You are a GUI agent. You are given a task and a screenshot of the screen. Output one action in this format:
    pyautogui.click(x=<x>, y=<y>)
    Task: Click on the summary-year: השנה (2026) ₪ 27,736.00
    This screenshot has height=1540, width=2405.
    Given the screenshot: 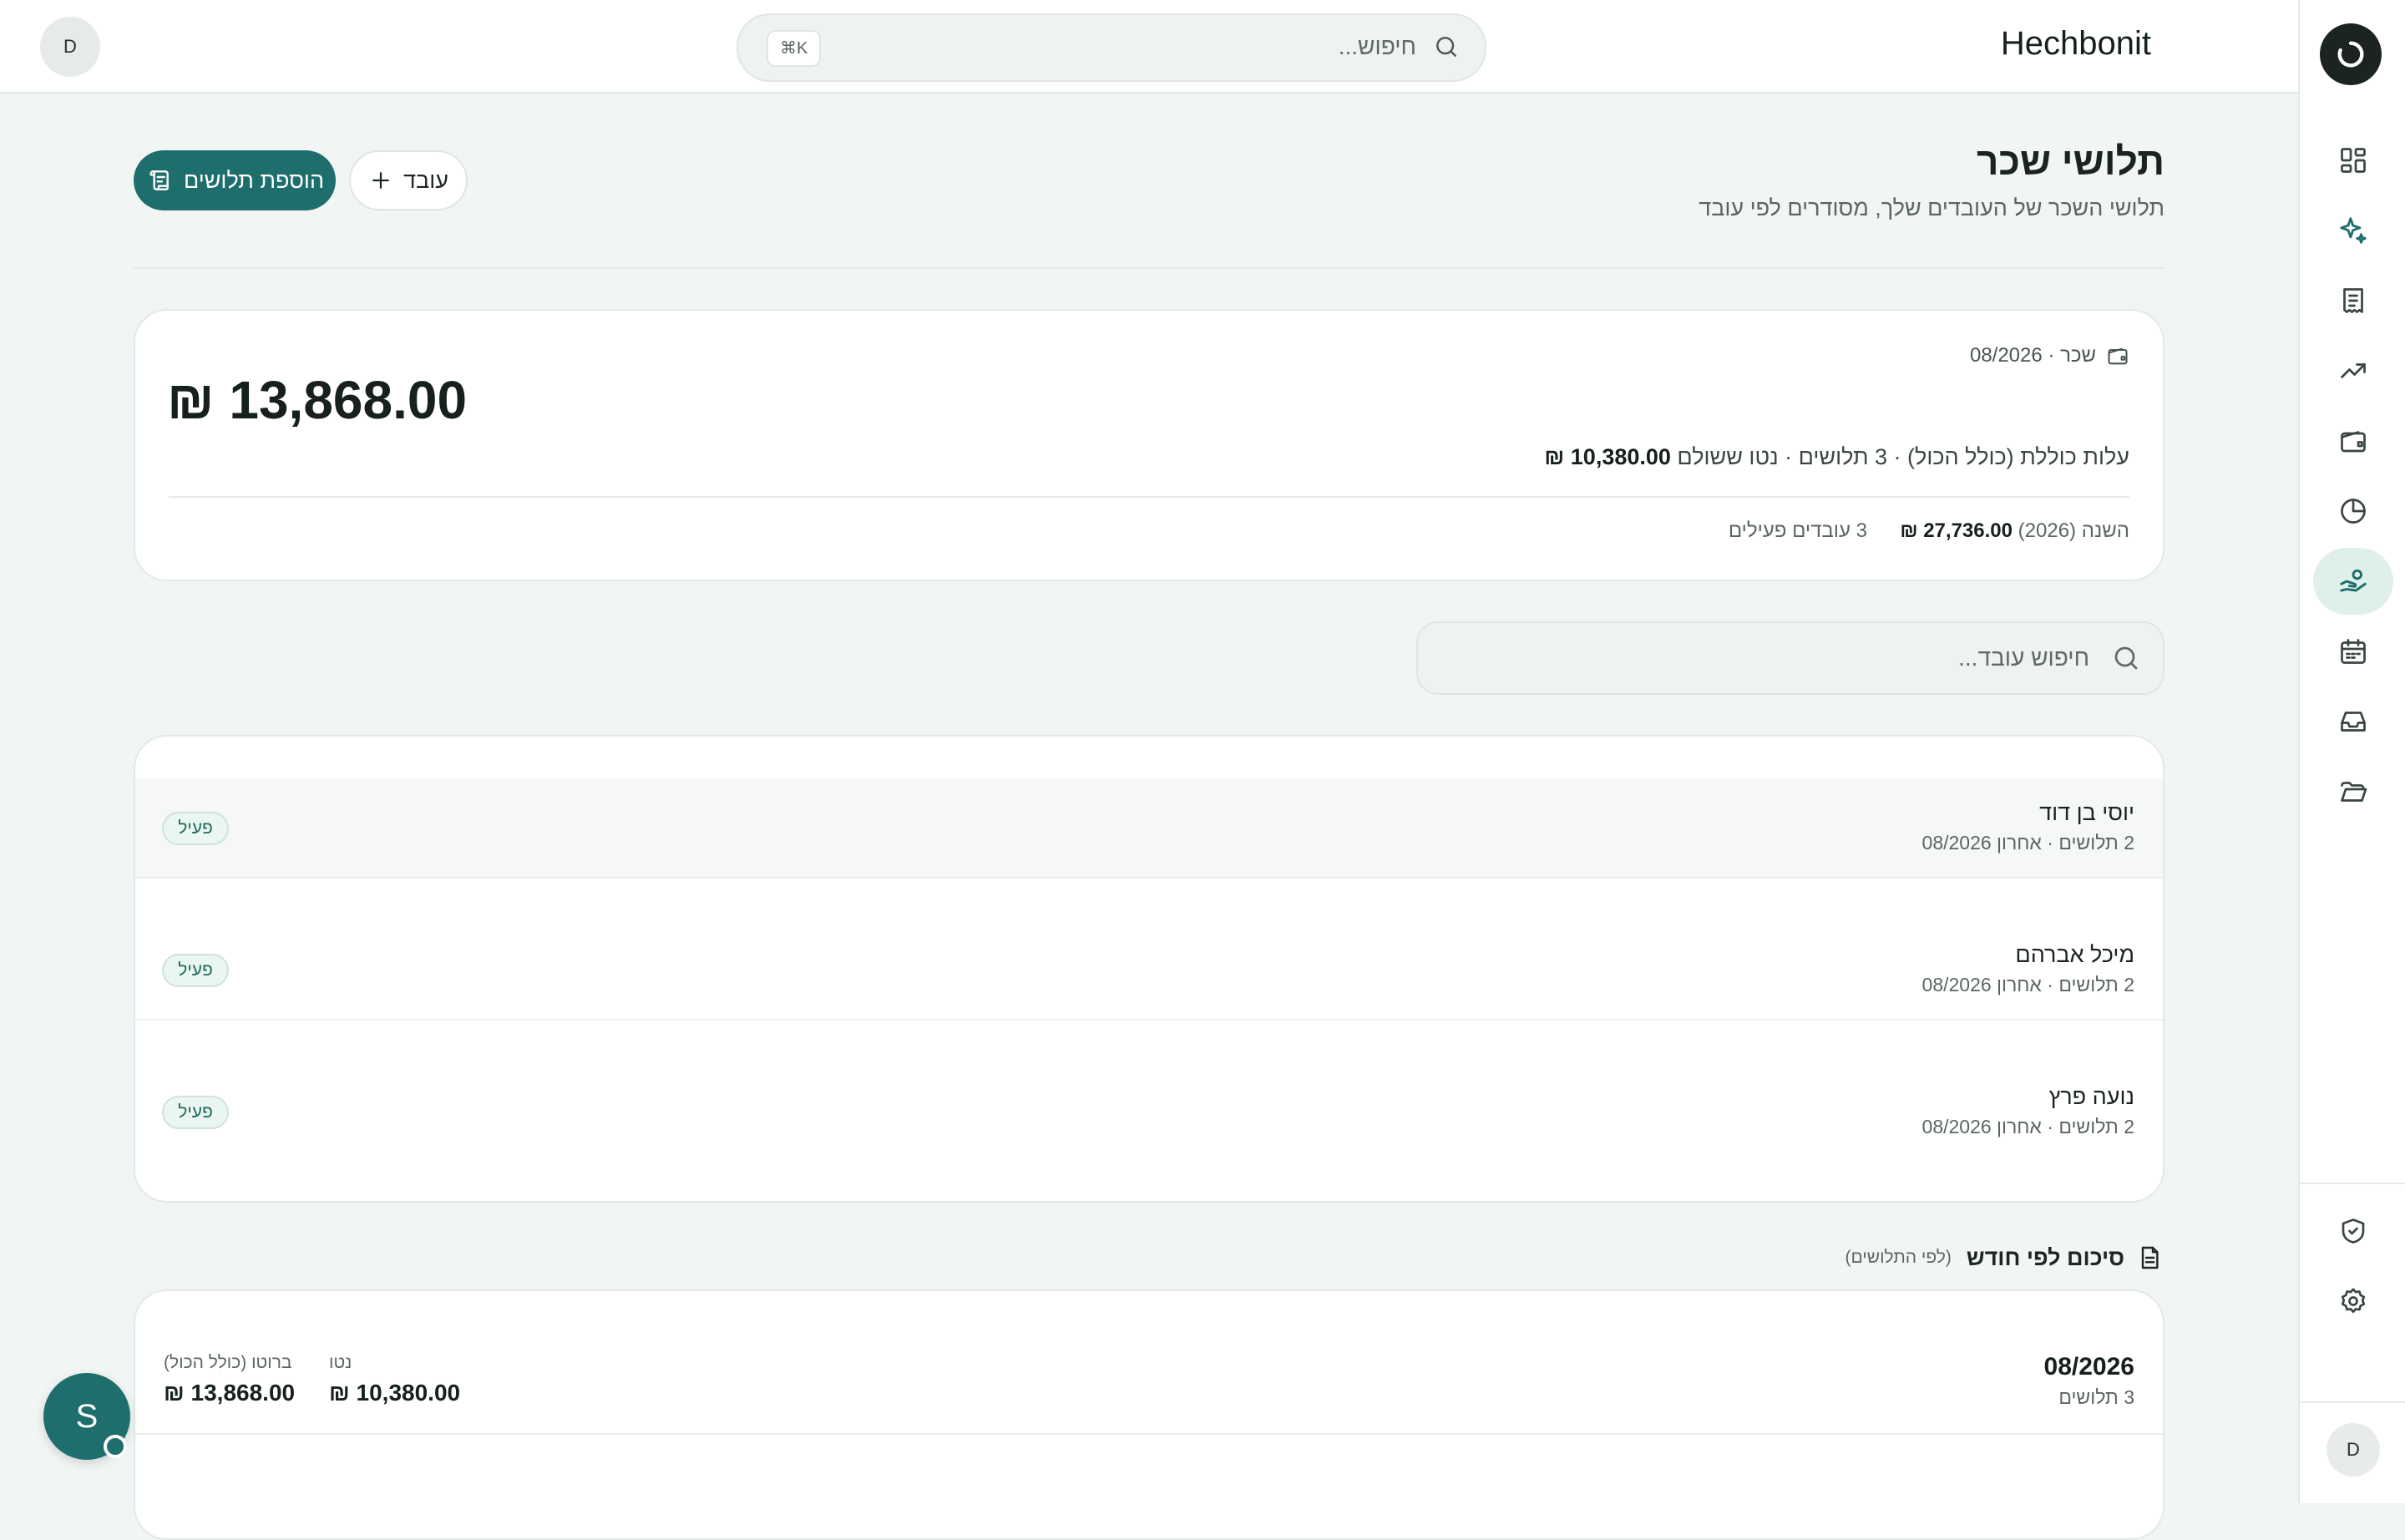 What is the action you would take?
    pyautogui.click(x=2014, y=531)
    